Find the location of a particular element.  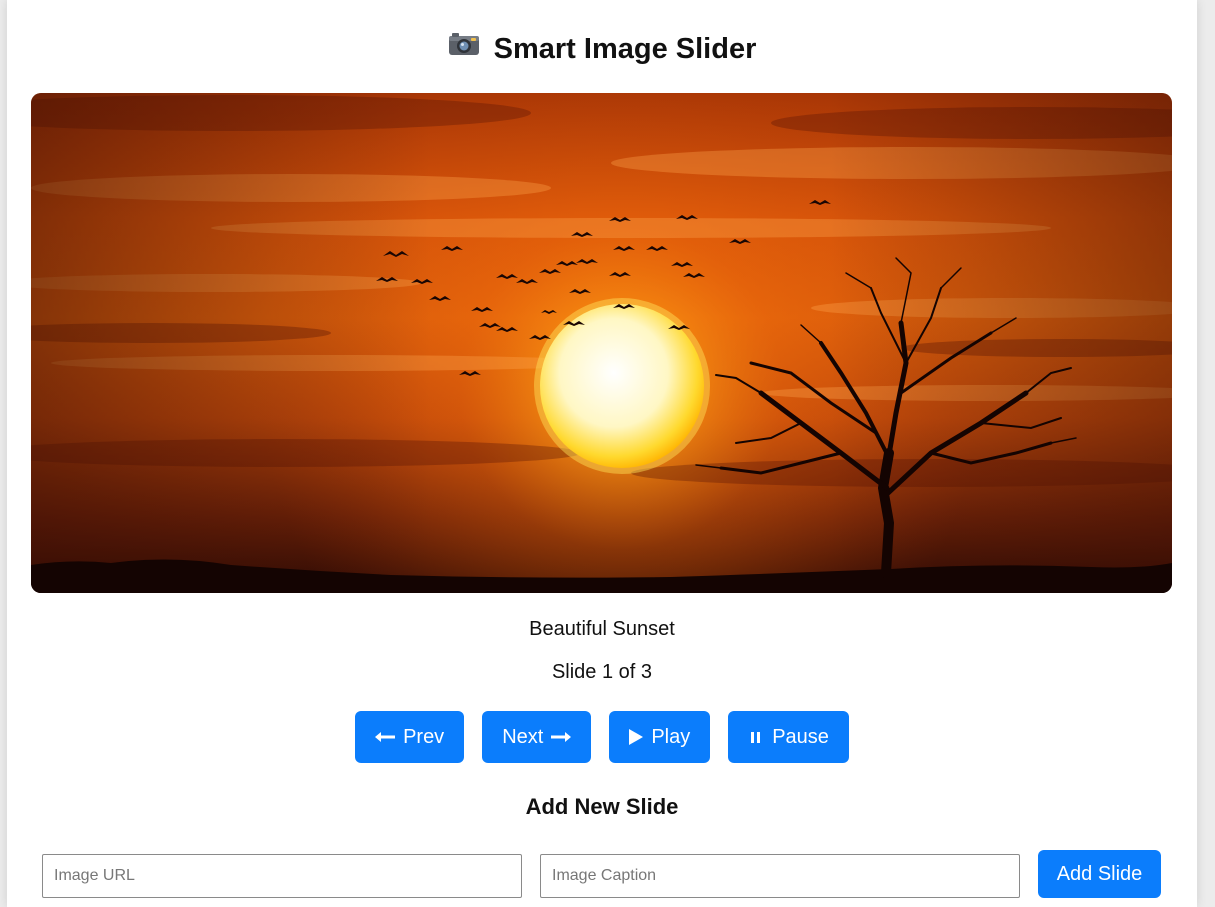

pause-button-label: Pause is located at coordinates (800, 736).